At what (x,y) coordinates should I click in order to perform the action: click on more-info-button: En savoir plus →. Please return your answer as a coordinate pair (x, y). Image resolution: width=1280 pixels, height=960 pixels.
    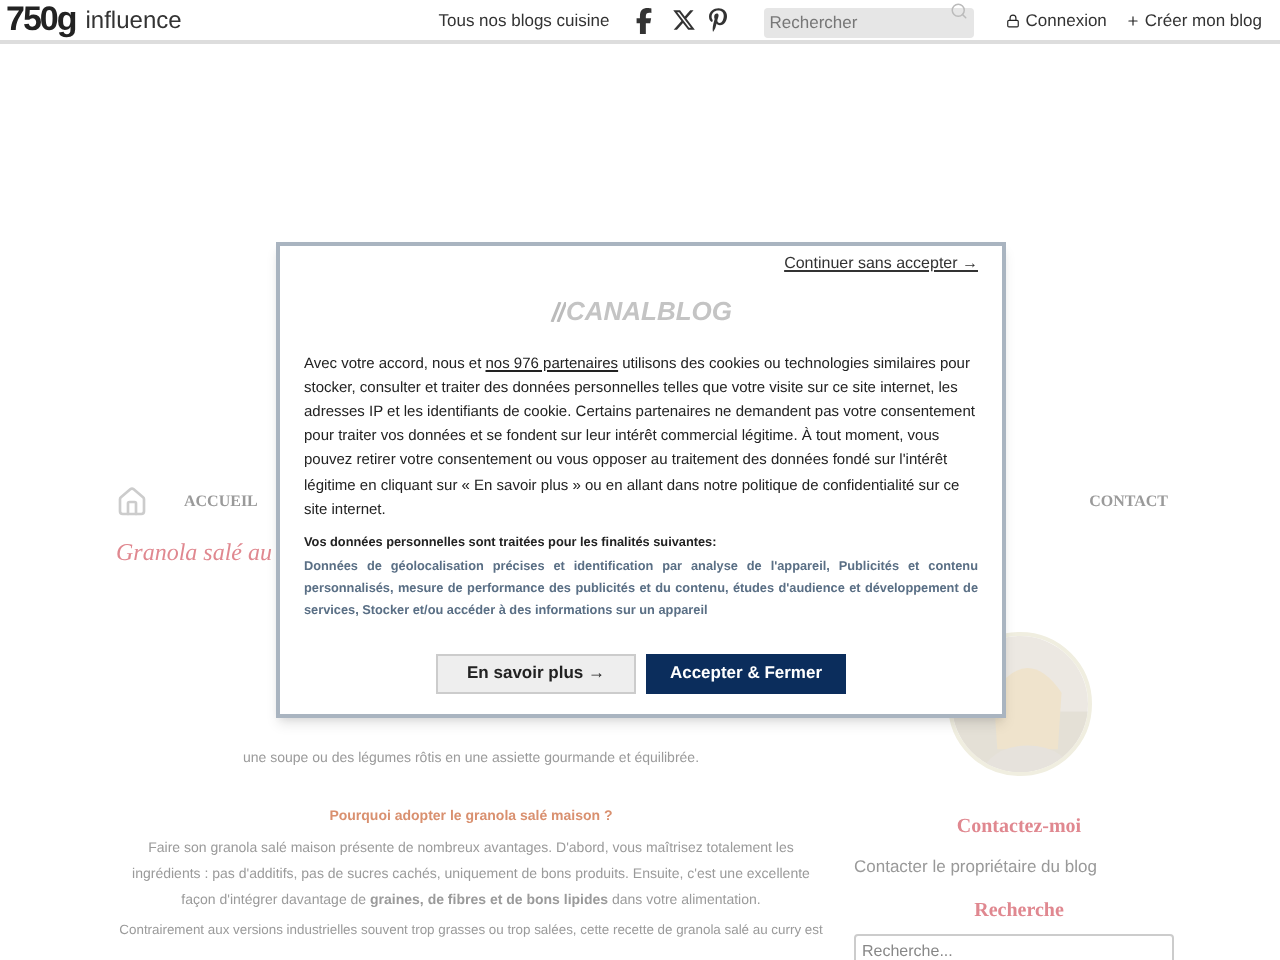
    Looking at the image, I should click on (536, 673).